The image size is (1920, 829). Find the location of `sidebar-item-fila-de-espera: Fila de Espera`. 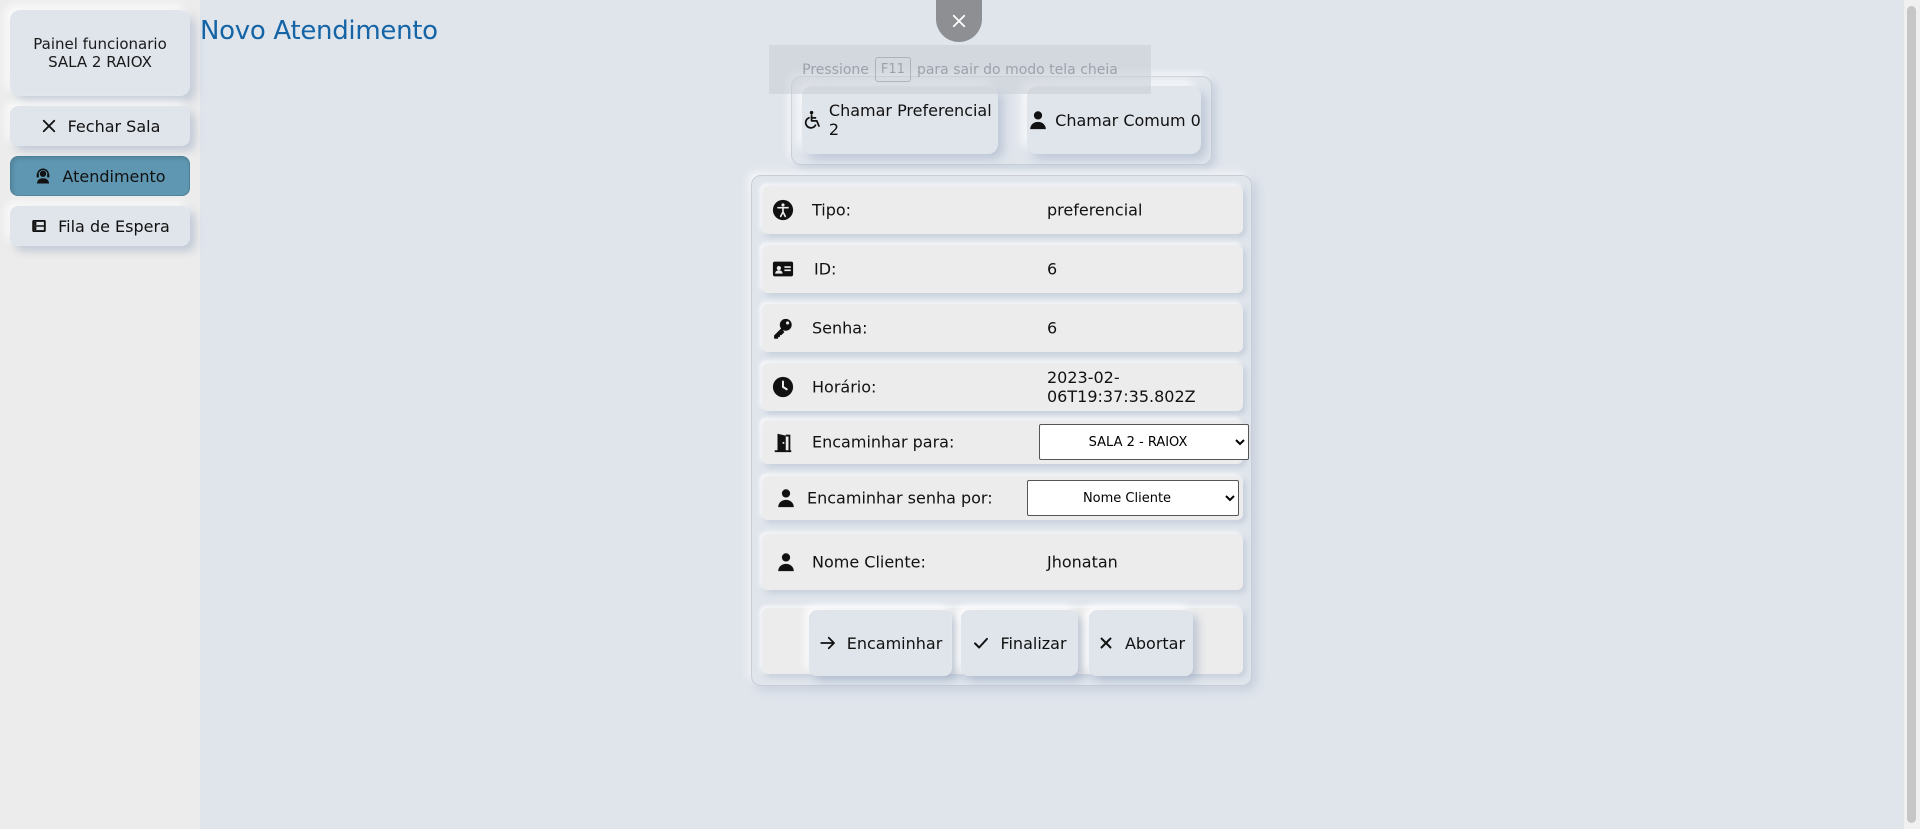

sidebar-item-fila-de-espera: Fila de Espera is located at coordinates (100, 226).